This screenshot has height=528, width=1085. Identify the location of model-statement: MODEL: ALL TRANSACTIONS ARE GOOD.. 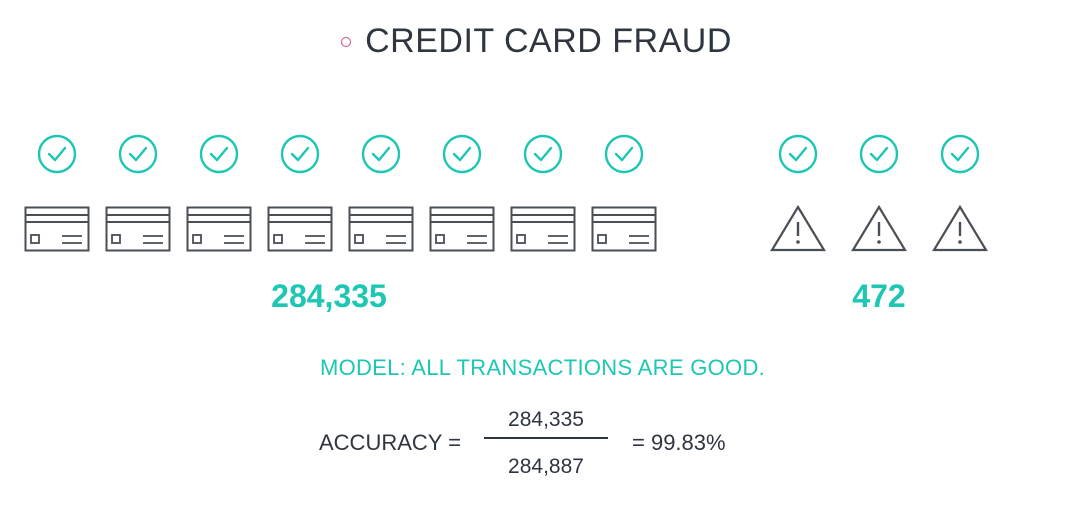
(542, 367).